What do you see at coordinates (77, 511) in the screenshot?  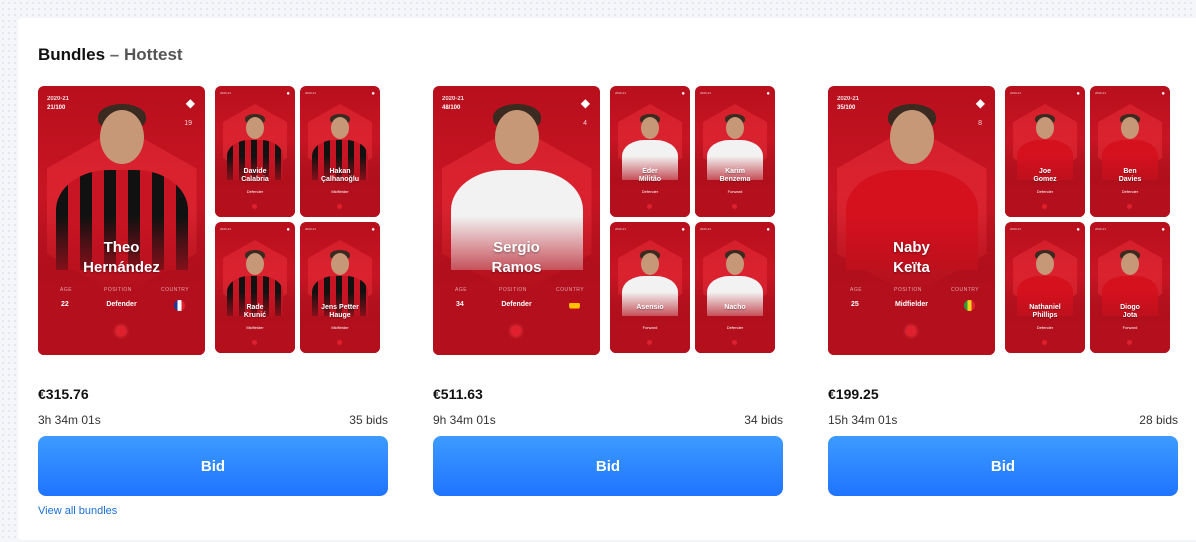 I see `view-all-bundles-link: View all bundles` at bounding box center [77, 511].